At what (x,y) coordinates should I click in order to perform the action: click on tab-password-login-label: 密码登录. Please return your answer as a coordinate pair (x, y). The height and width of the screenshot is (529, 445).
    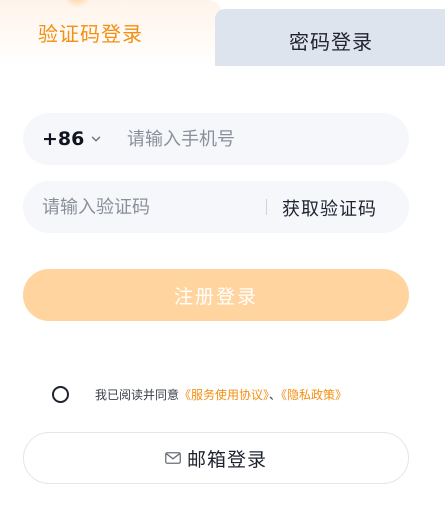
    Looking at the image, I should click on (331, 42).